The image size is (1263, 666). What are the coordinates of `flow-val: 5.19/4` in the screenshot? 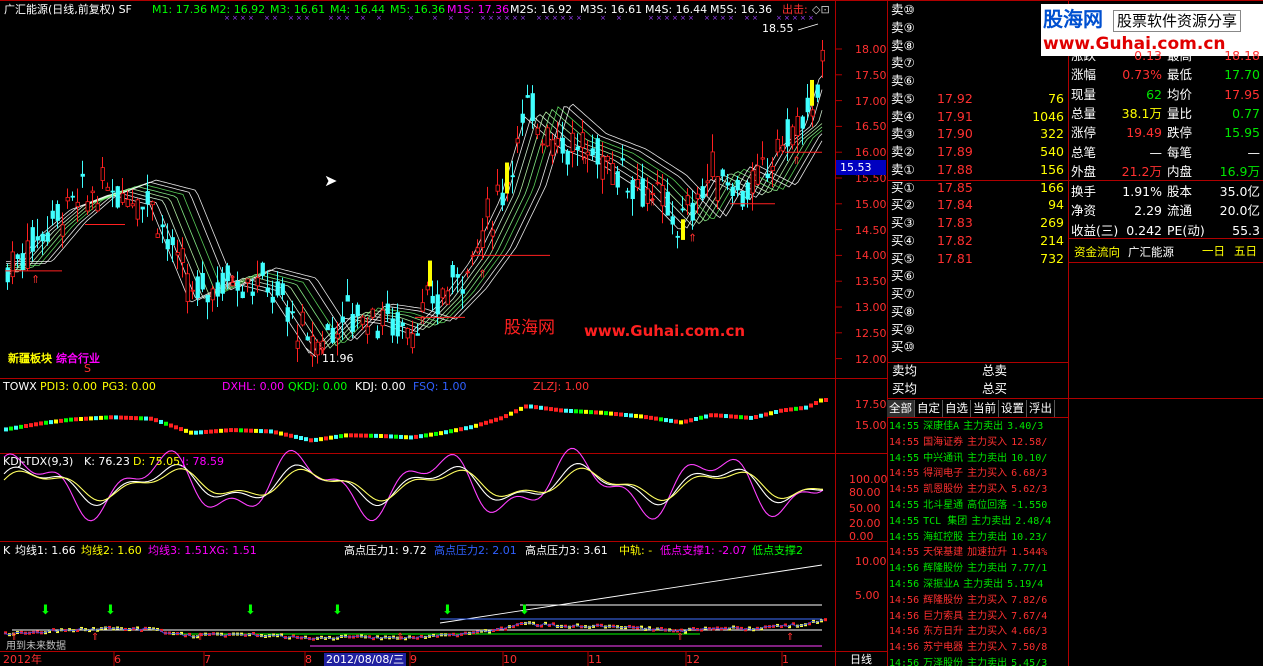 It's located at (1025, 584).